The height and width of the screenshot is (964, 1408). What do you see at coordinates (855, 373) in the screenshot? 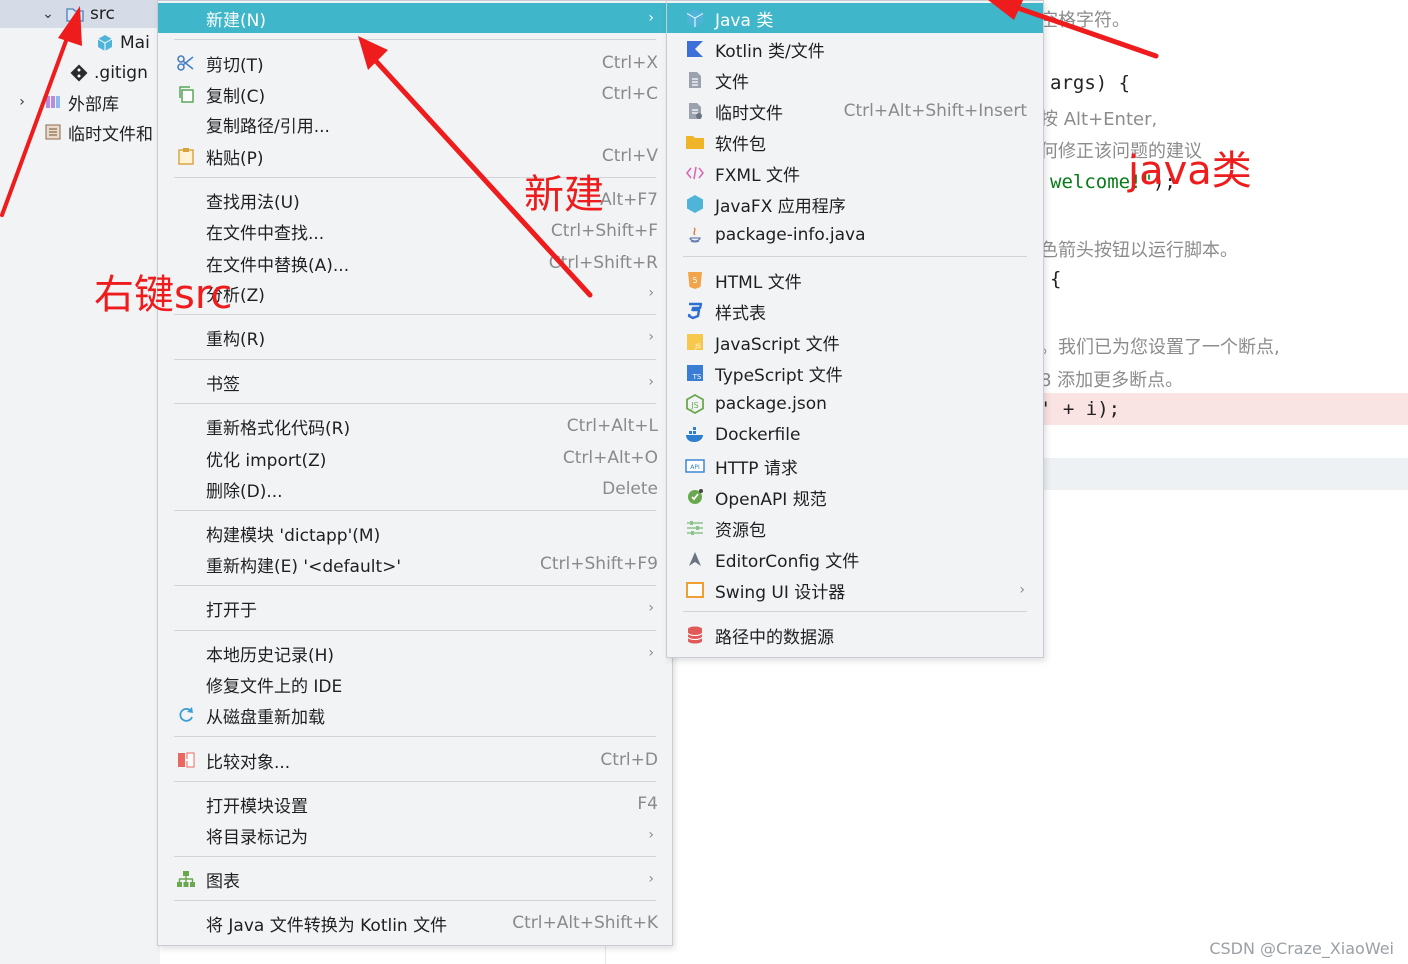
I see `new-submenu-item: TS TypeScript 文件` at bounding box center [855, 373].